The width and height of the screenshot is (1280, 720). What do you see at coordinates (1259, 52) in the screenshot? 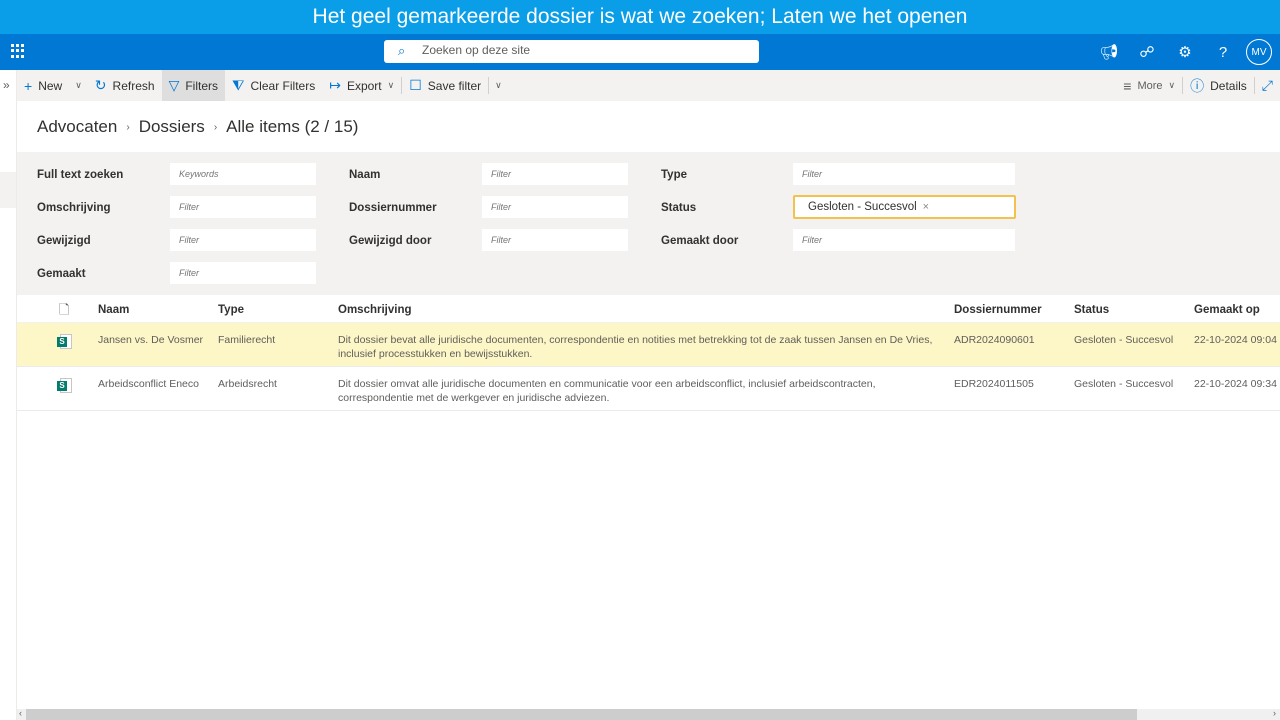
I see `avatar: MV` at bounding box center [1259, 52].